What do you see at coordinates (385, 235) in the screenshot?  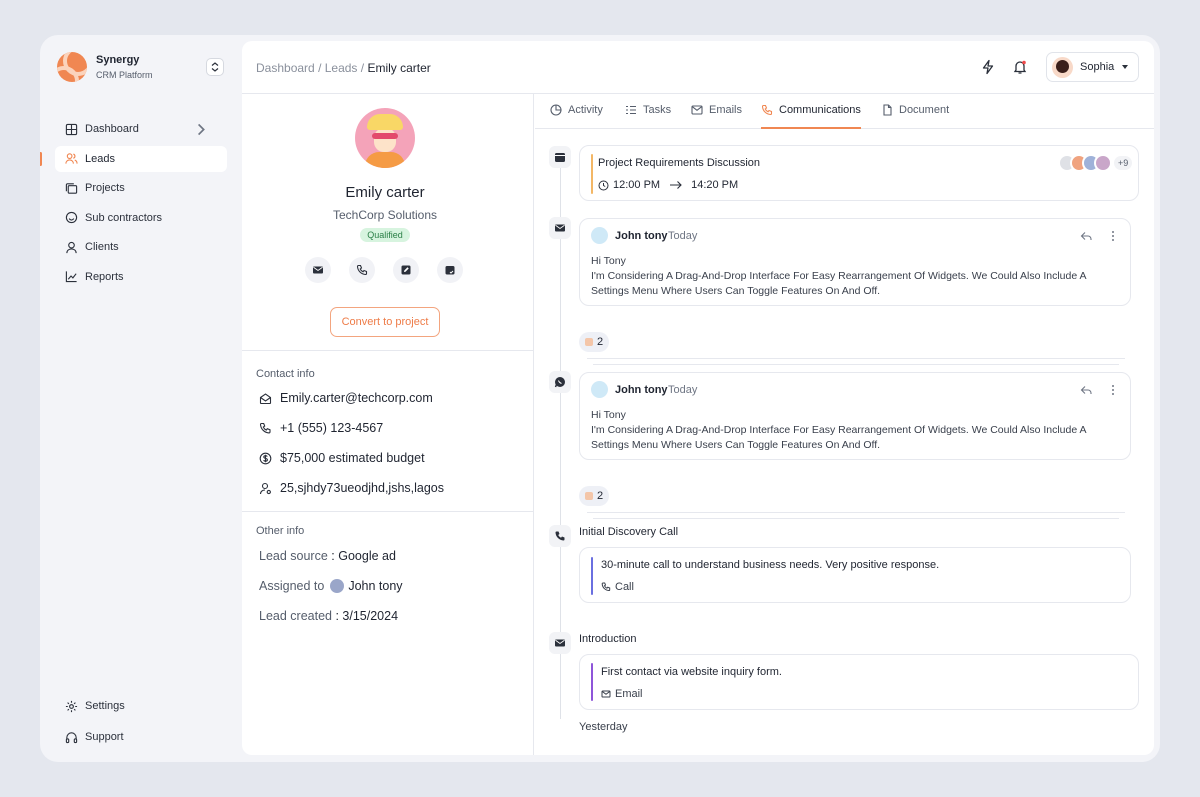 I see `status-badge: Qualified` at bounding box center [385, 235].